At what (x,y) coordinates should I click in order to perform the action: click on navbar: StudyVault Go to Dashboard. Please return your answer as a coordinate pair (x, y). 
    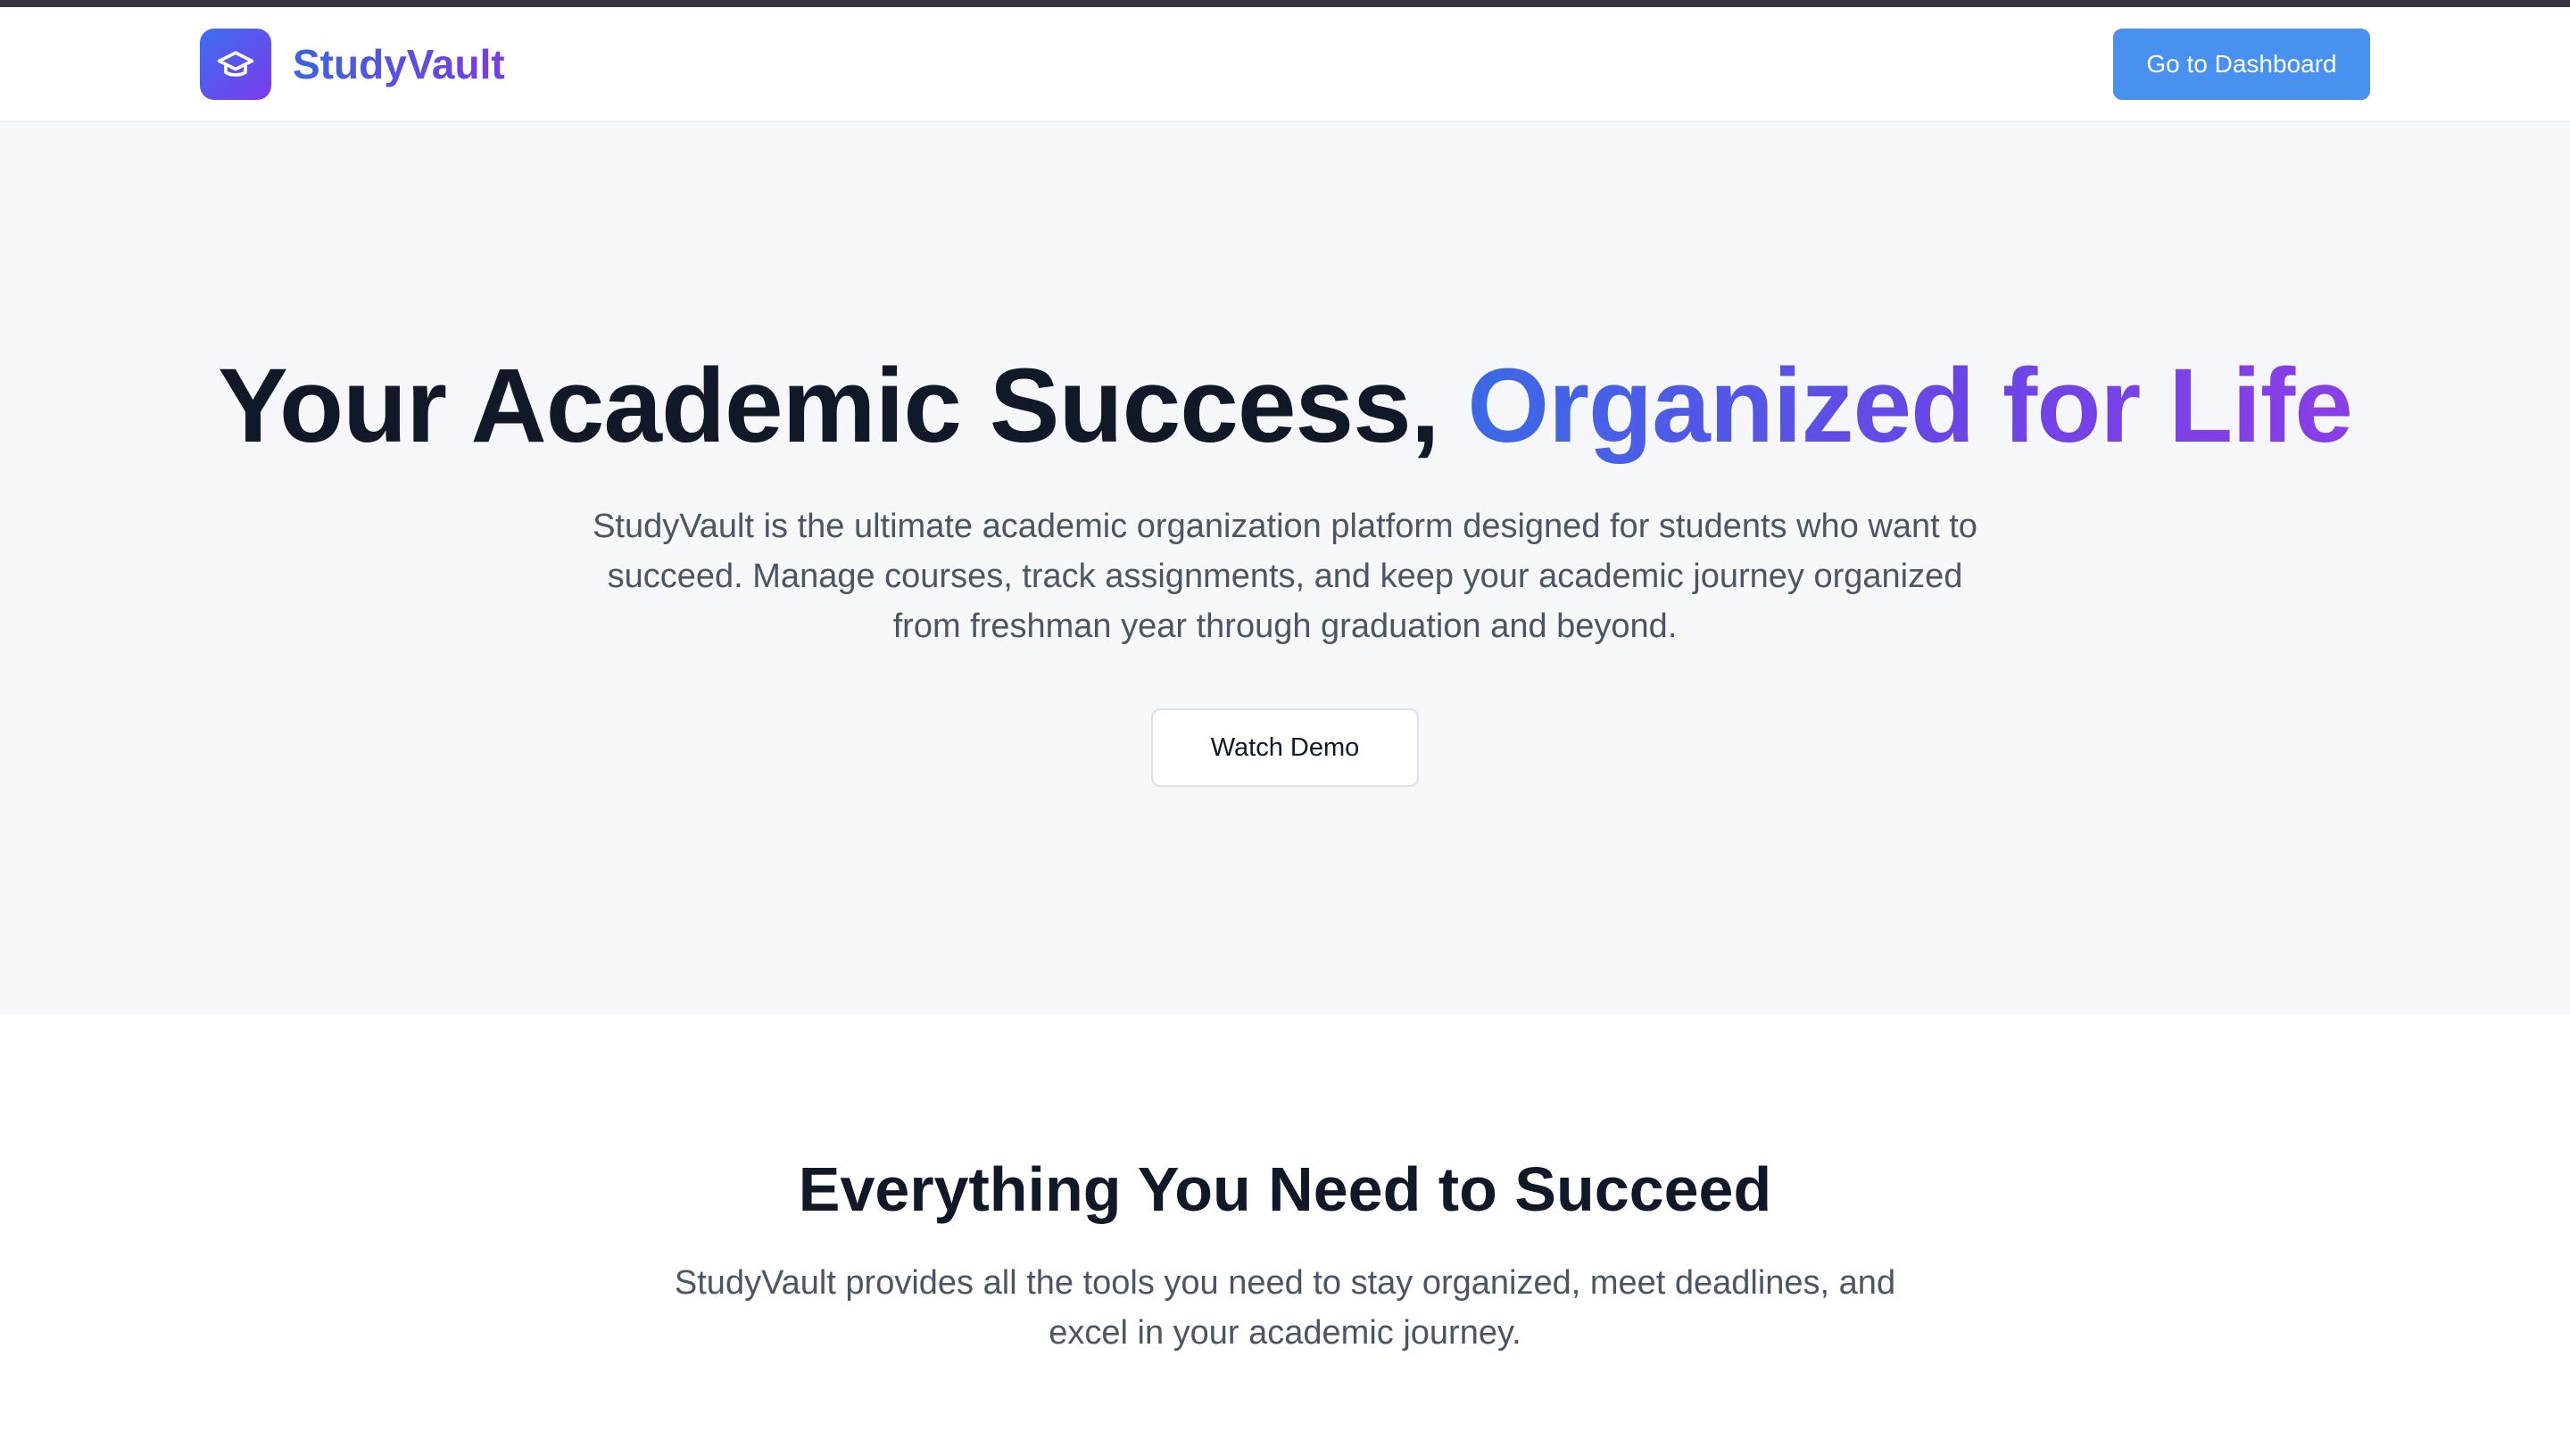
    Looking at the image, I should click on (1285, 64).